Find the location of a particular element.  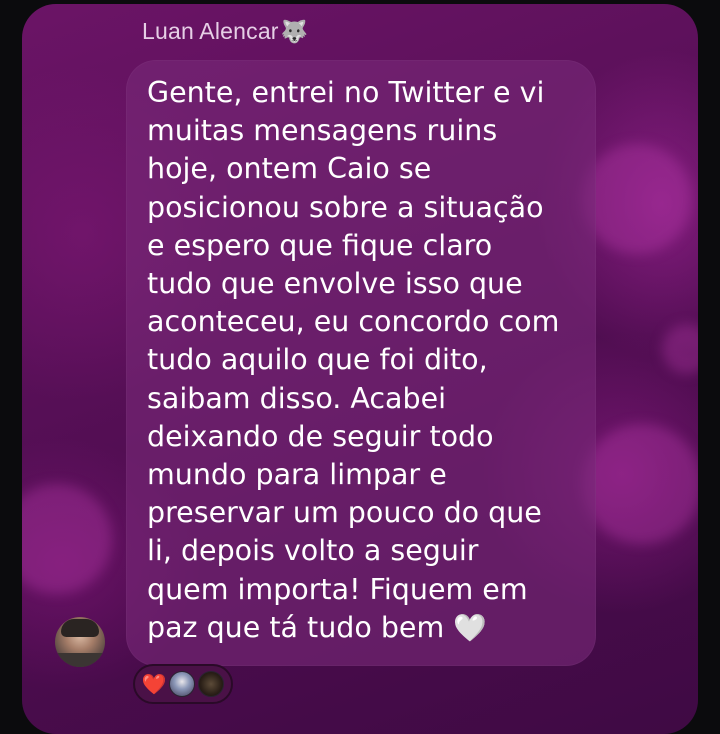

sender-name-text: Luan Alencar is located at coordinates (210, 31).